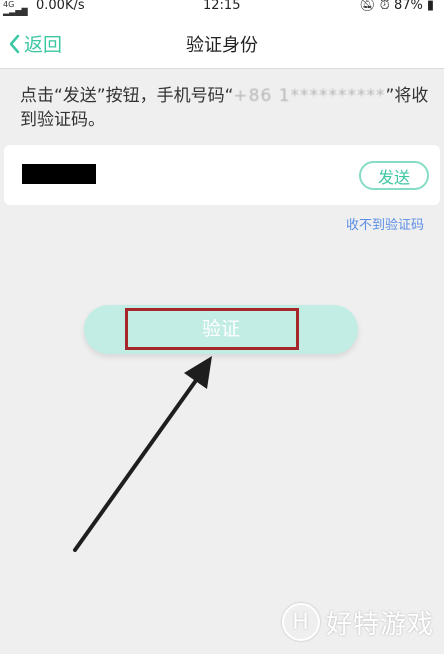  What do you see at coordinates (142, 454) in the screenshot?
I see `pointer-arrow` at bounding box center [142, 454].